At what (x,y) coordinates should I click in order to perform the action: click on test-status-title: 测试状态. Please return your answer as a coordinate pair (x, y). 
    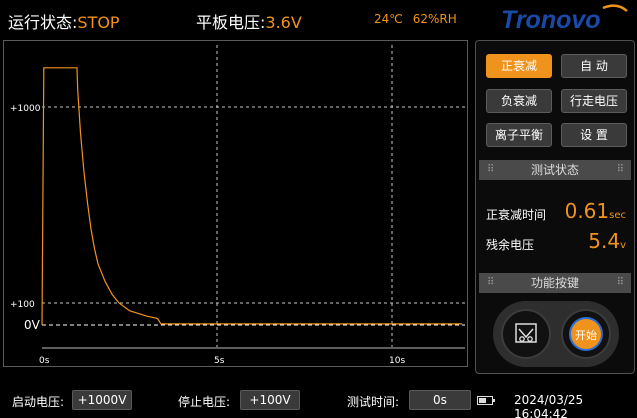
    Looking at the image, I should click on (554, 170).